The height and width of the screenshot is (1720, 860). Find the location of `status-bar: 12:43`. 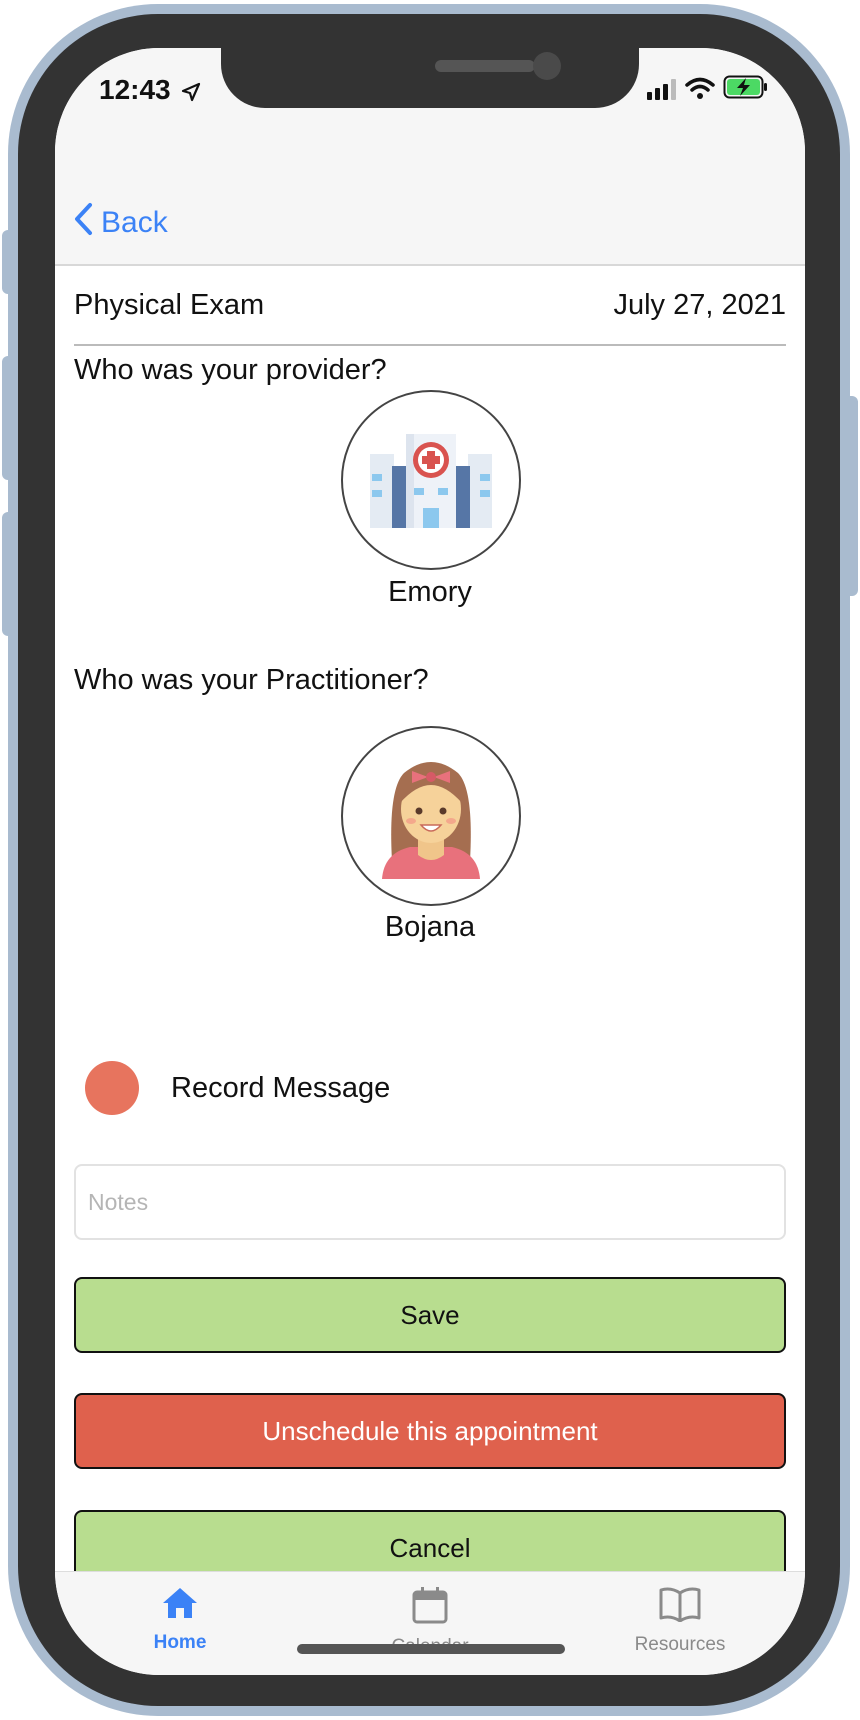

status-bar: 12:43 is located at coordinates (430, 108).